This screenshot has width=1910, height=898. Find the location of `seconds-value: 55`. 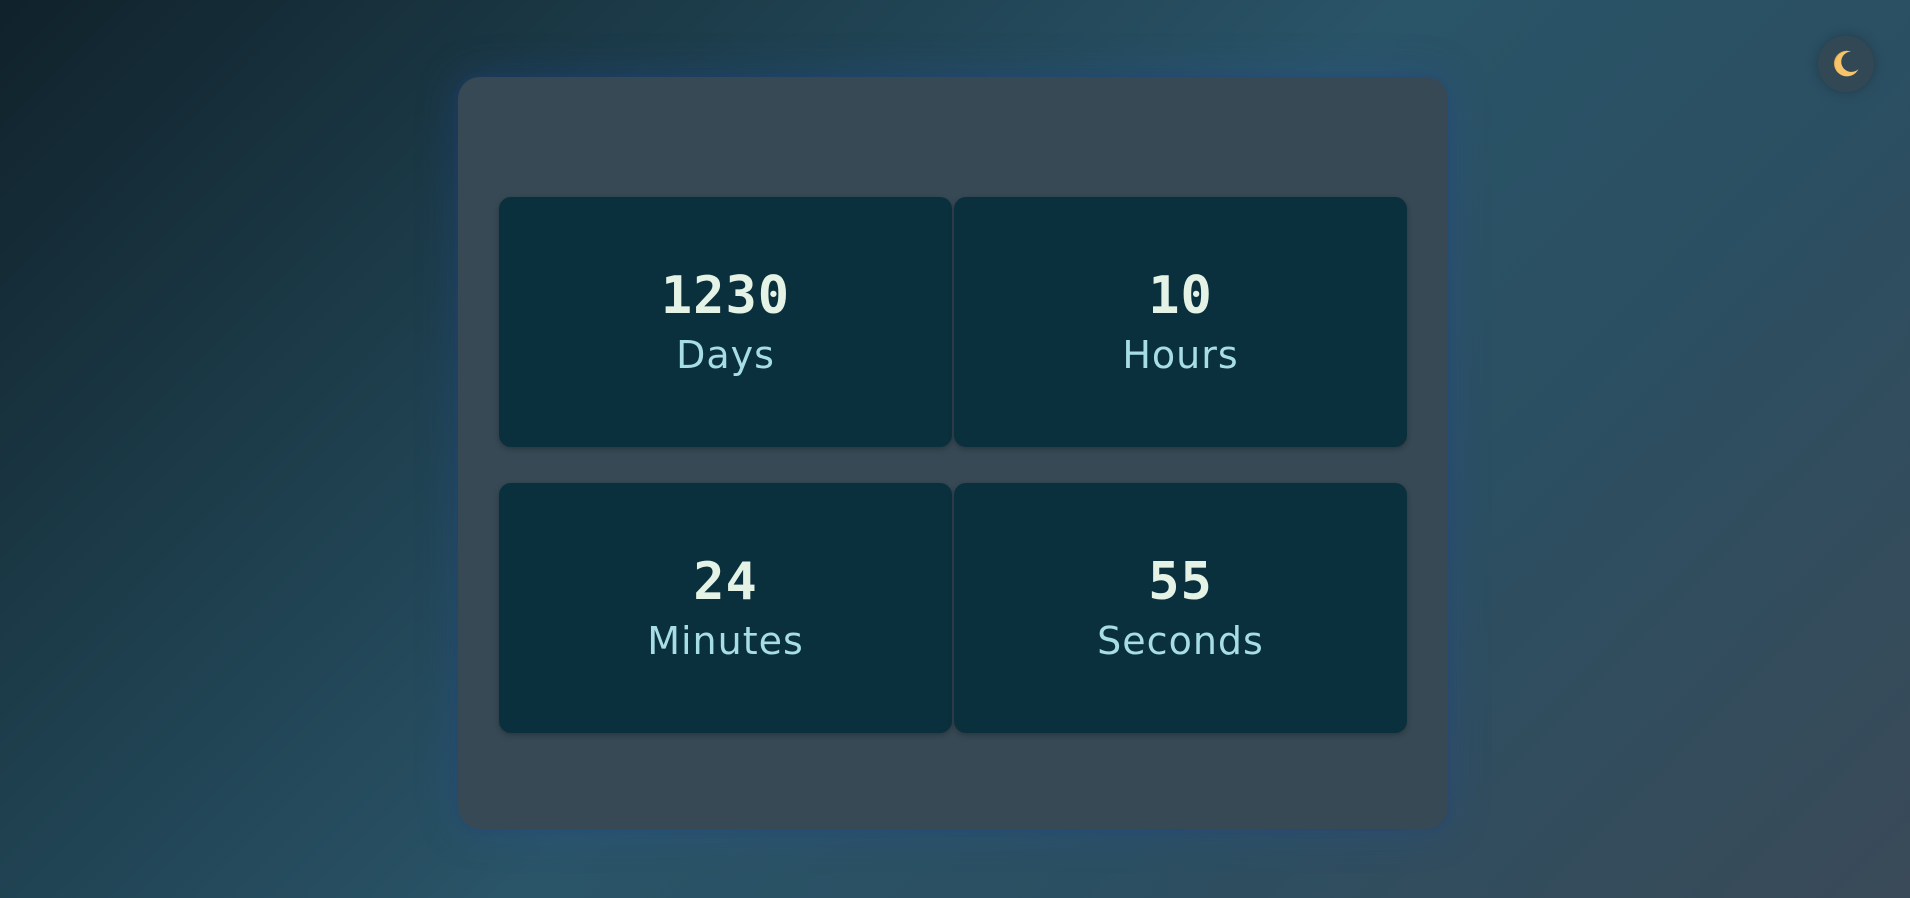

seconds-value: 55 is located at coordinates (1180, 582).